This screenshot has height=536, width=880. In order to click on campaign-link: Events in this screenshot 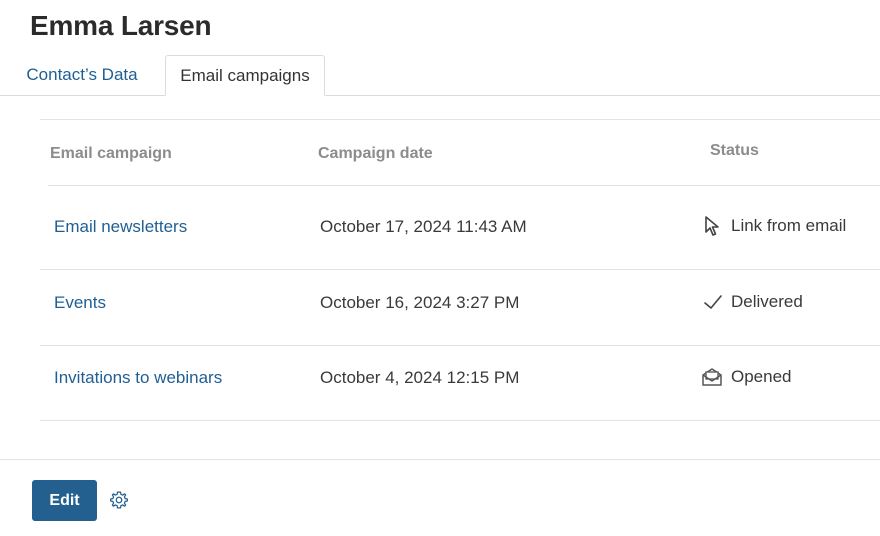, I will do `click(80, 303)`.